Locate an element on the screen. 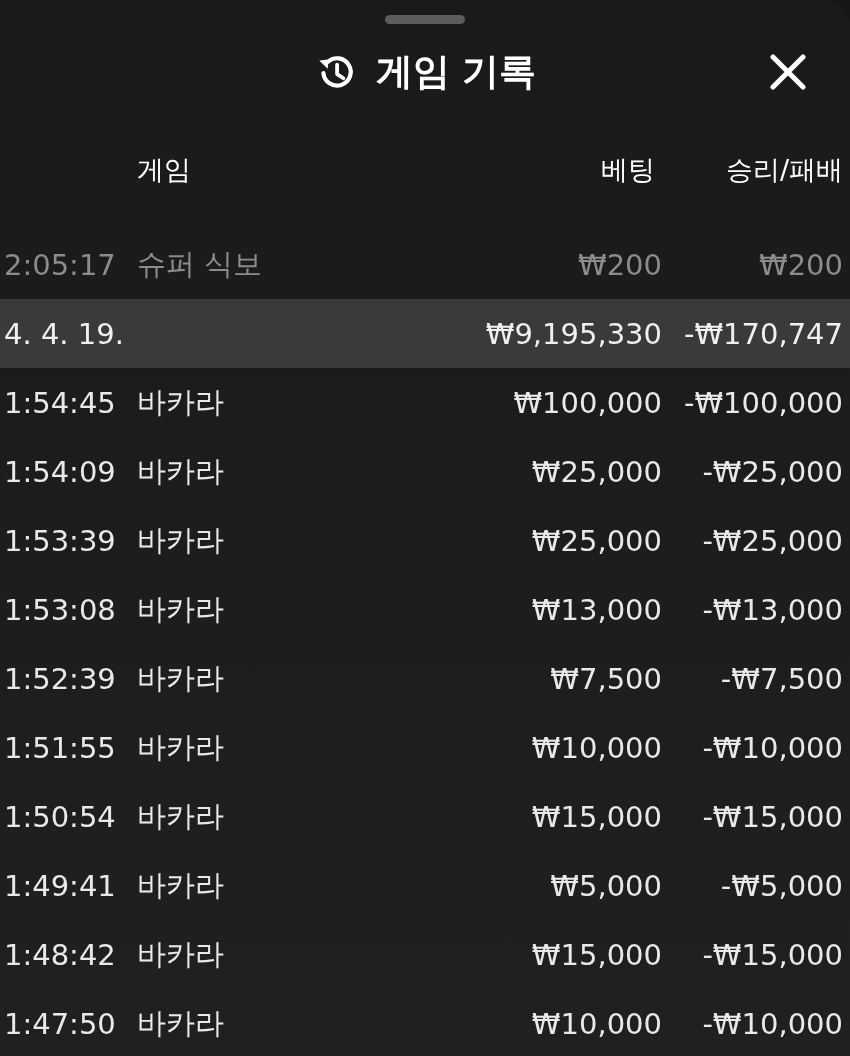 Image resolution: width=850 pixels, height=1056 pixels. time-cell-text: 1:48:42 is located at coordinates (60, 954).